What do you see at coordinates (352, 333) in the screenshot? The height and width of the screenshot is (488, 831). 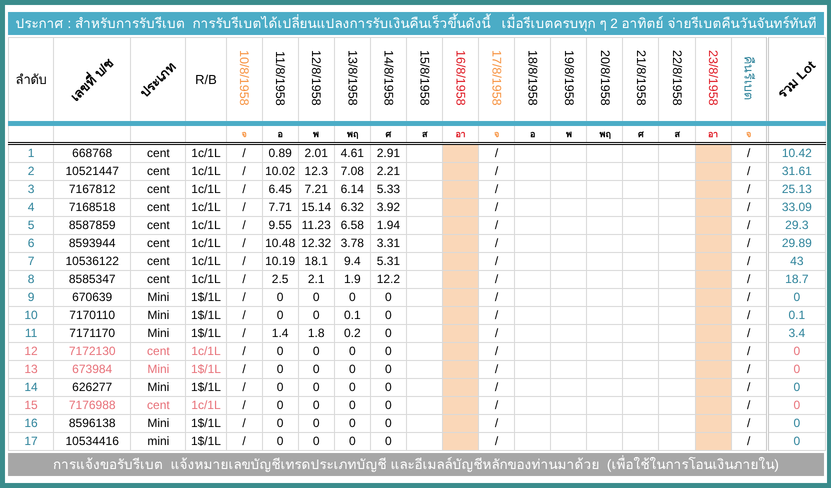 I see `table-cell: 0.2` at bounding box center [352, 333].